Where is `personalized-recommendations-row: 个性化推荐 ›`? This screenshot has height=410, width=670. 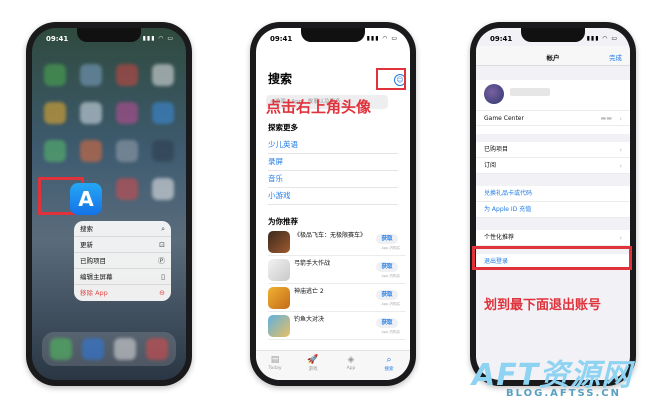
personalized-recommendations-row: 个性化推荐 › is located at coordinates (553, 238).